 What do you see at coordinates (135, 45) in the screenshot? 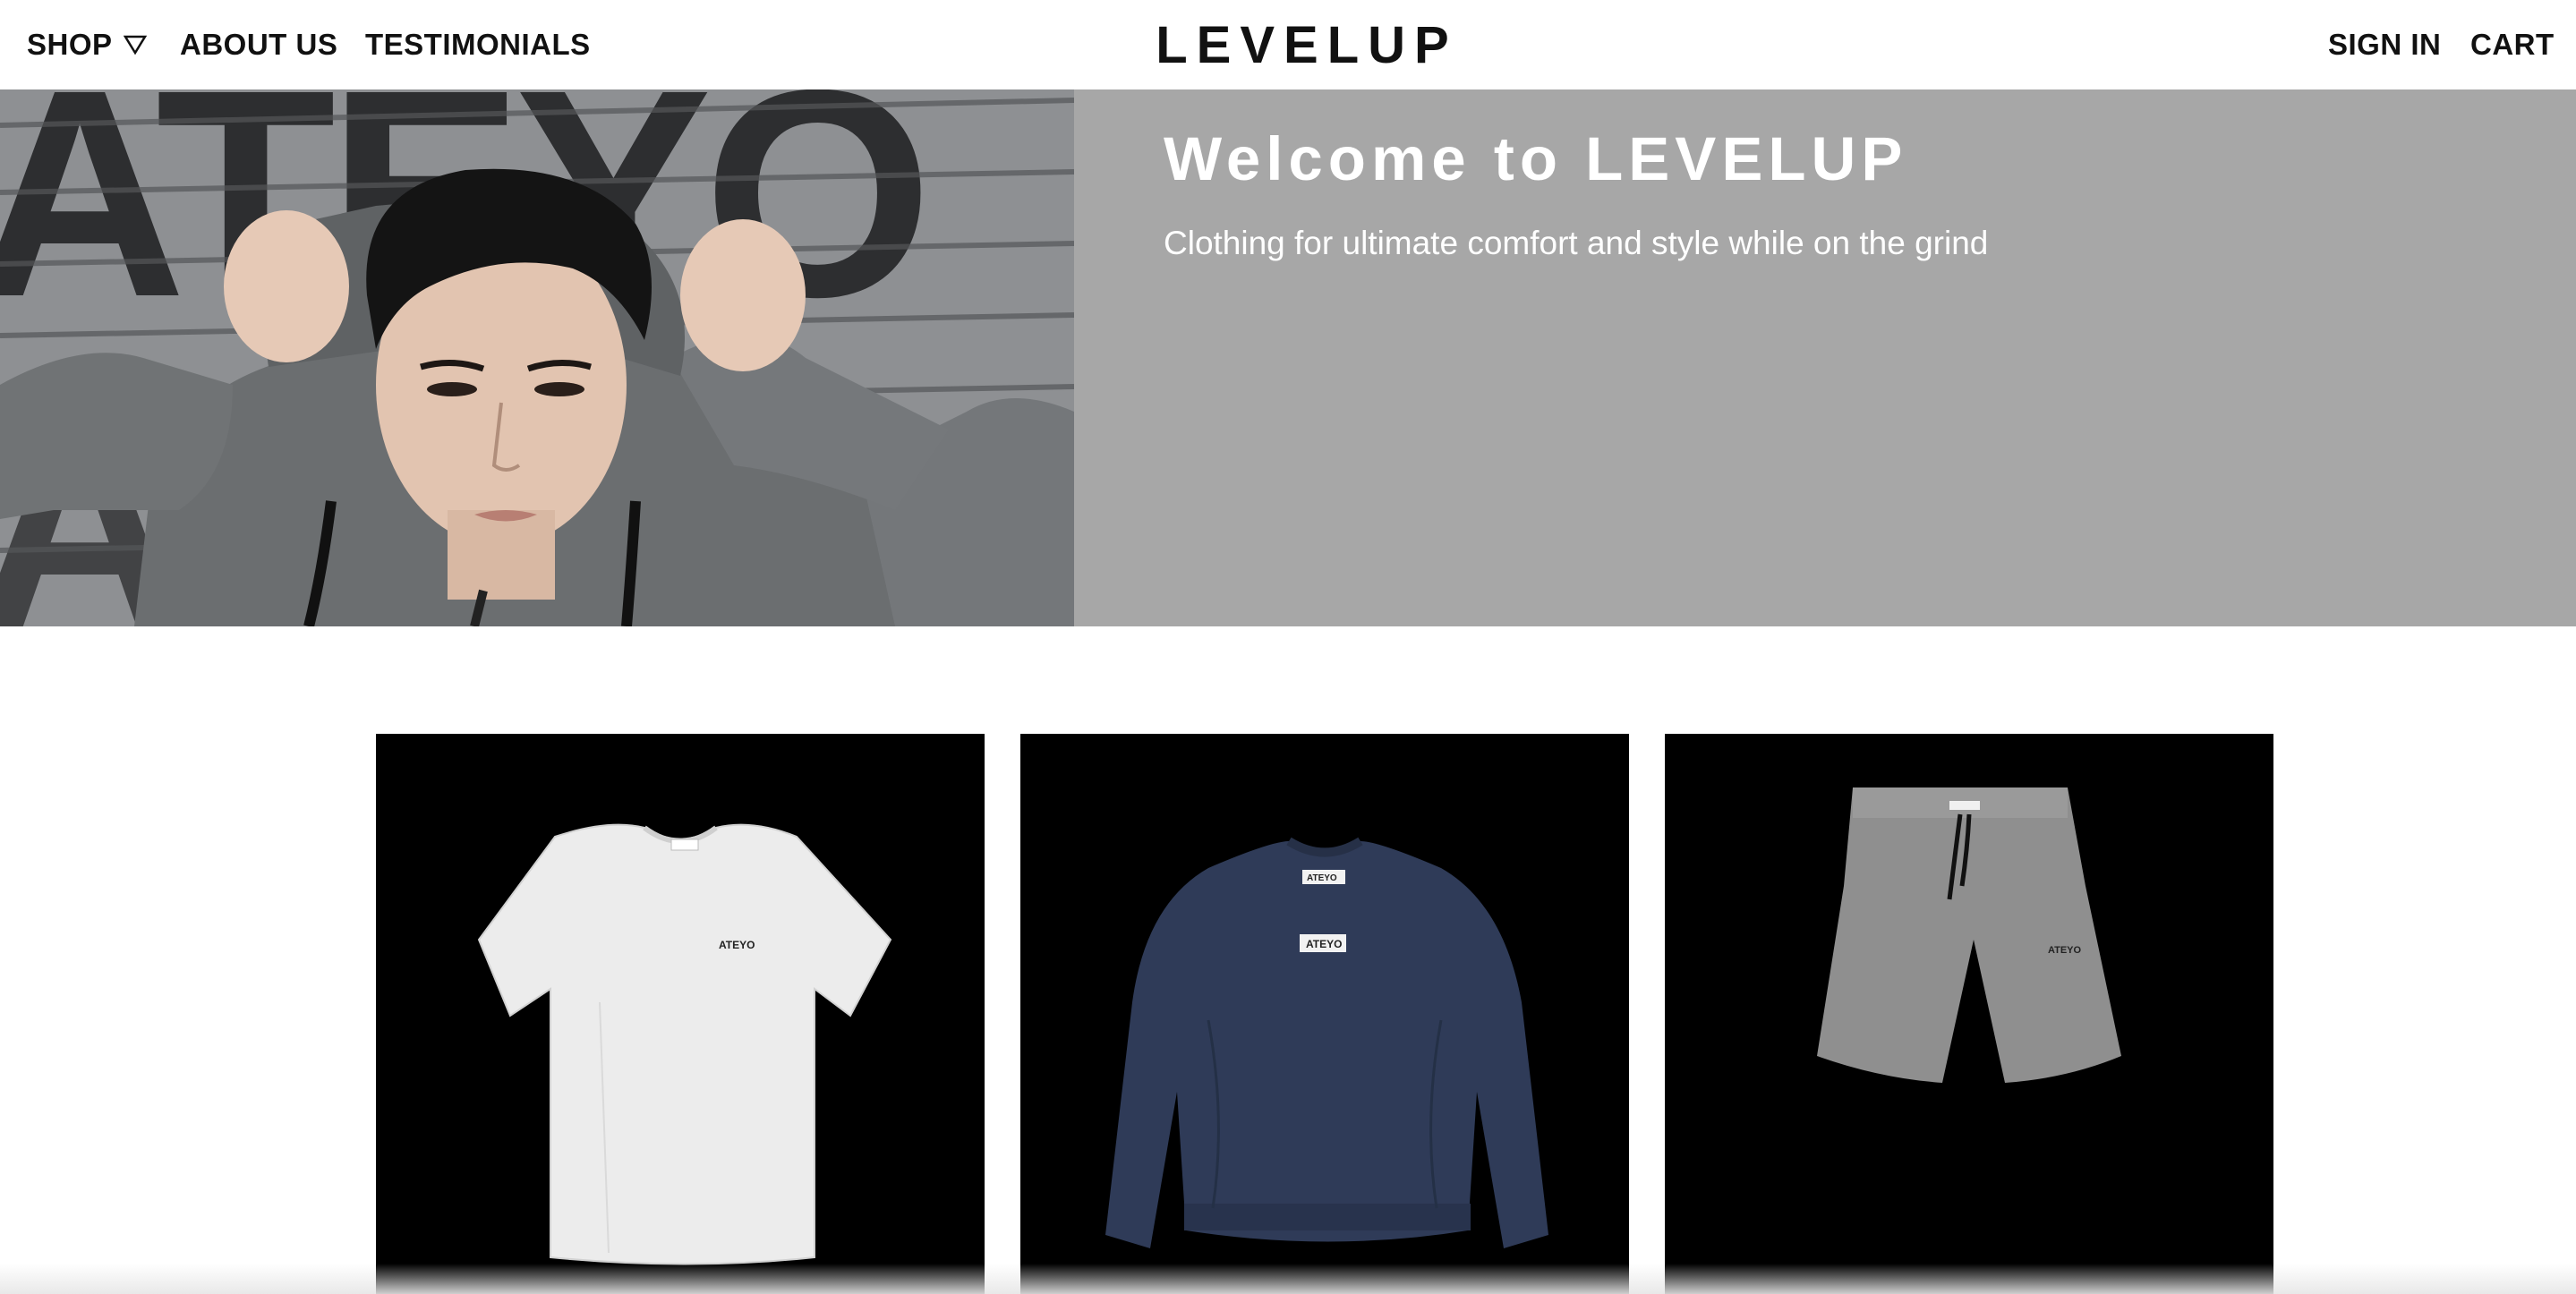
I see `caret-down-icon` at bounding box center [135, 45].